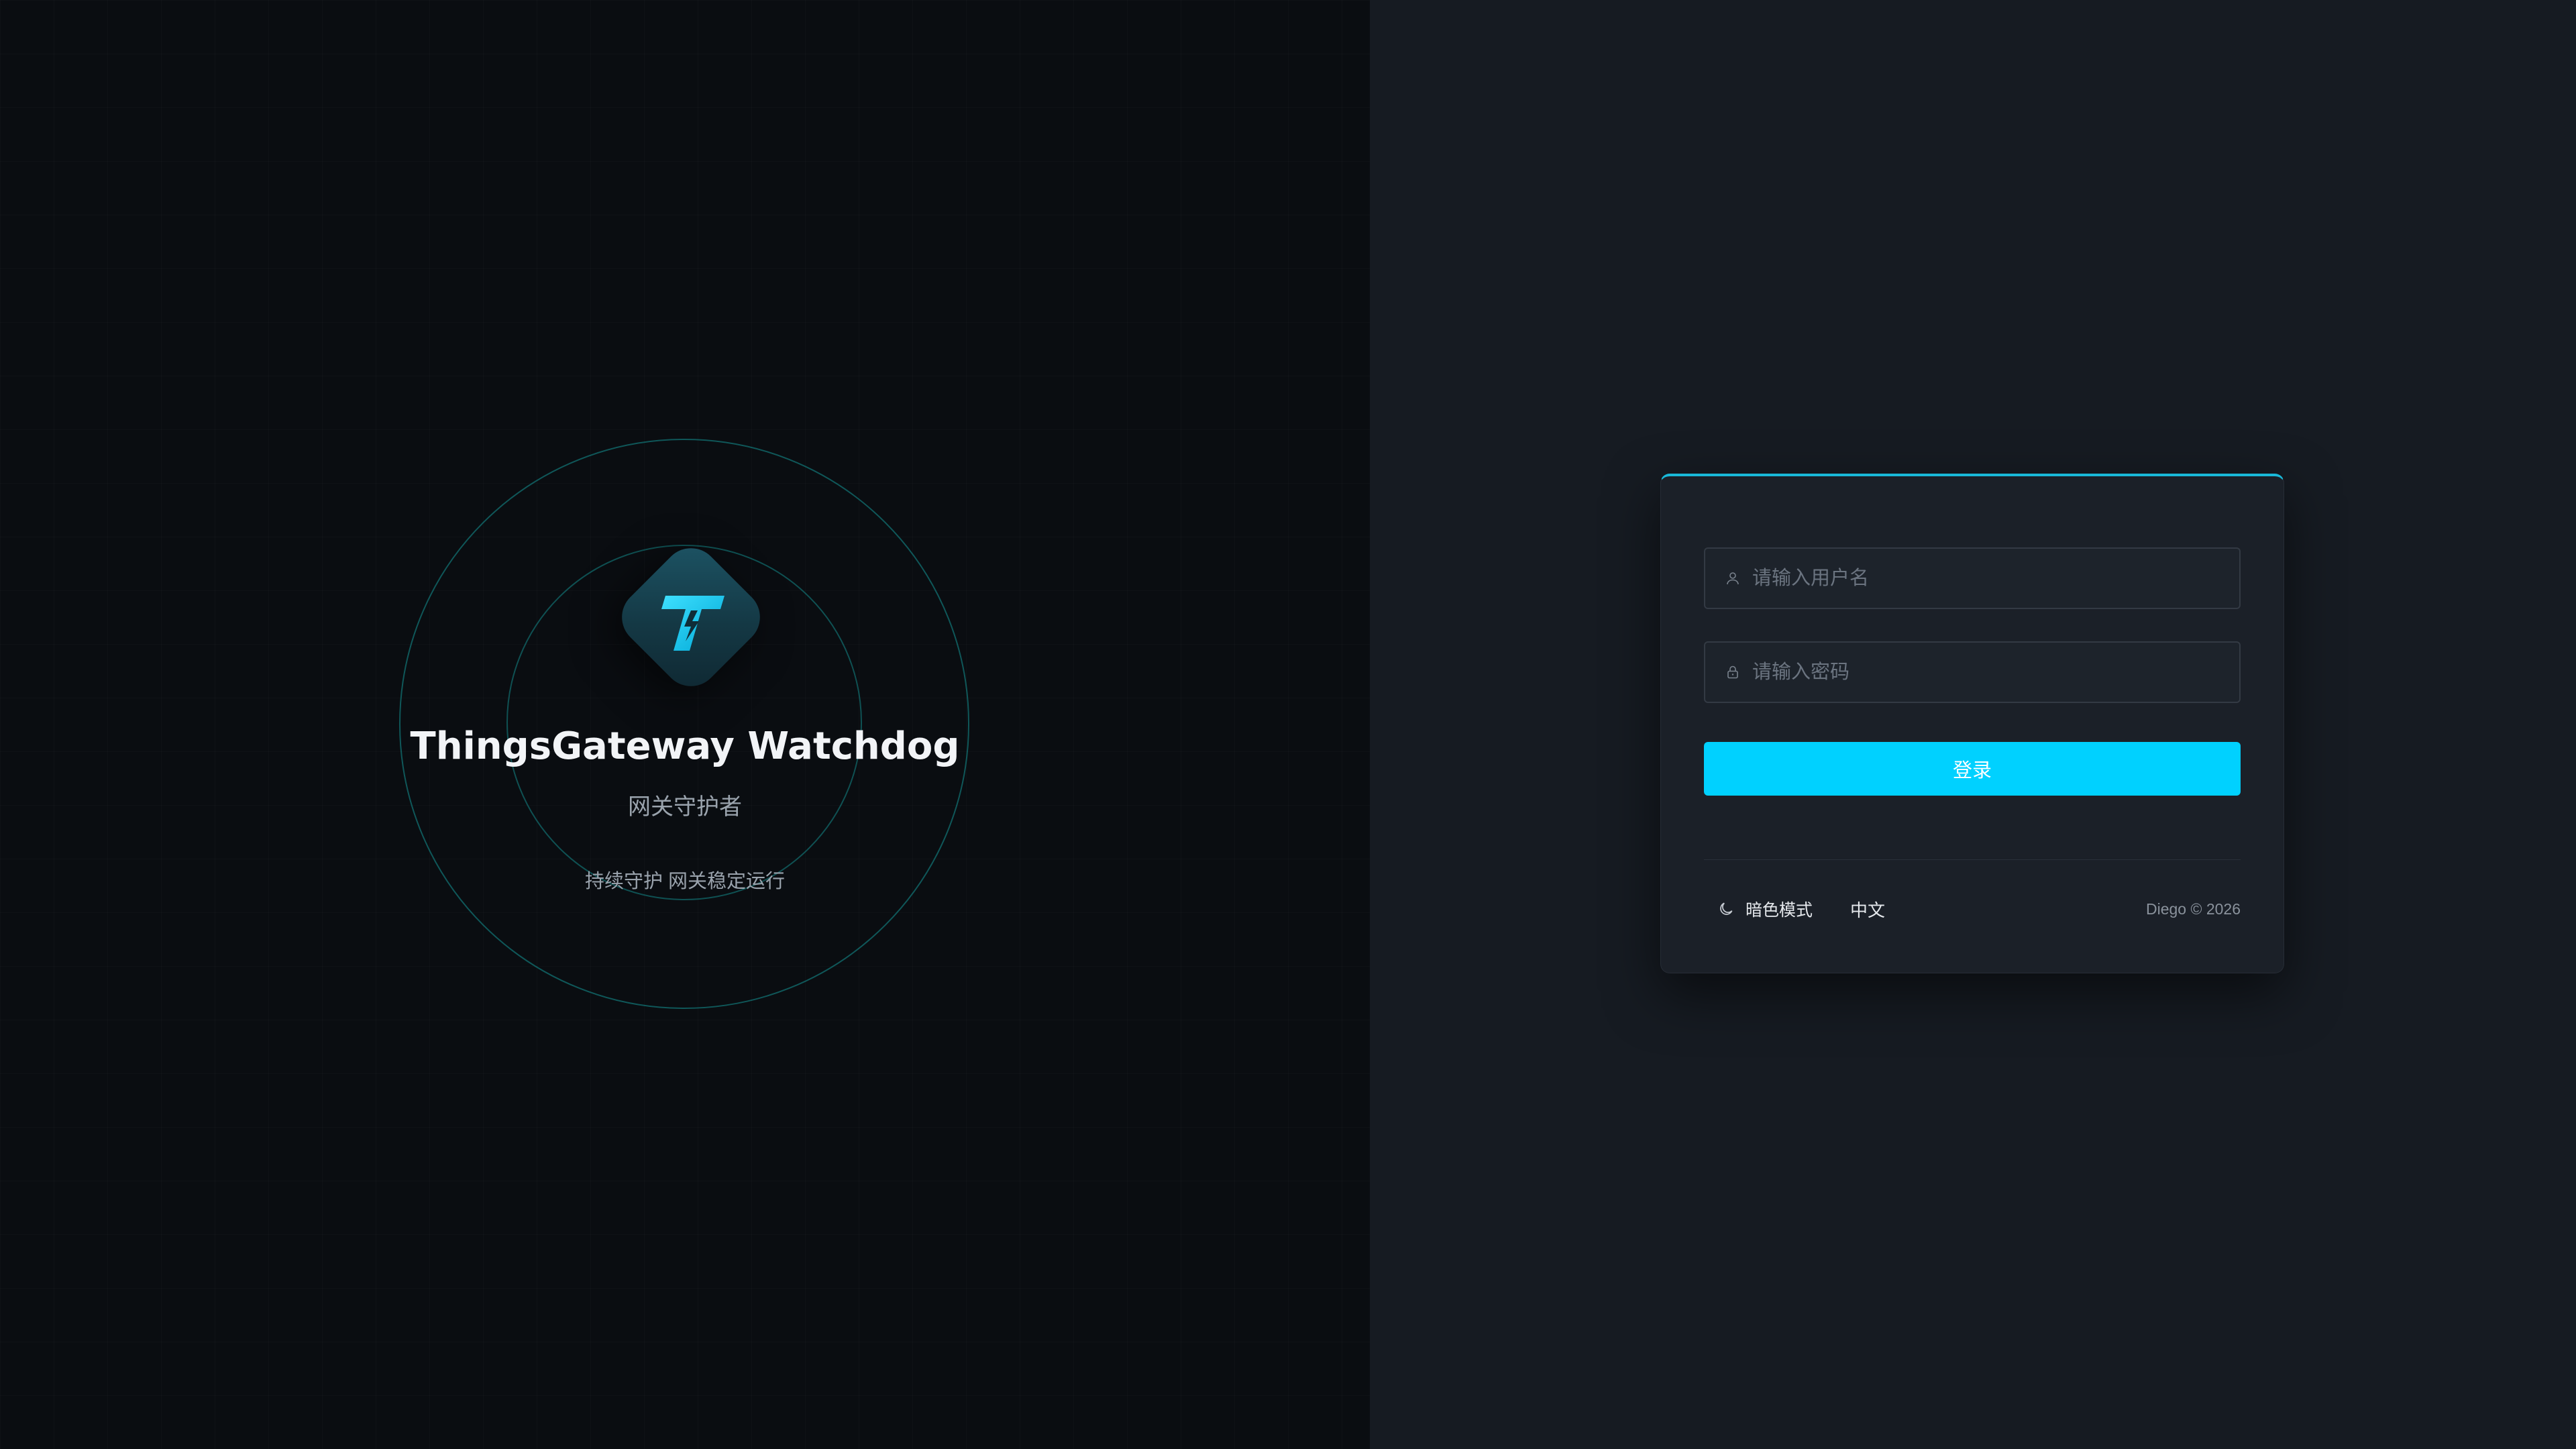  Describe the element at coordinates (1732, 672) in the screenshot. I see `lock-icon` at that location.